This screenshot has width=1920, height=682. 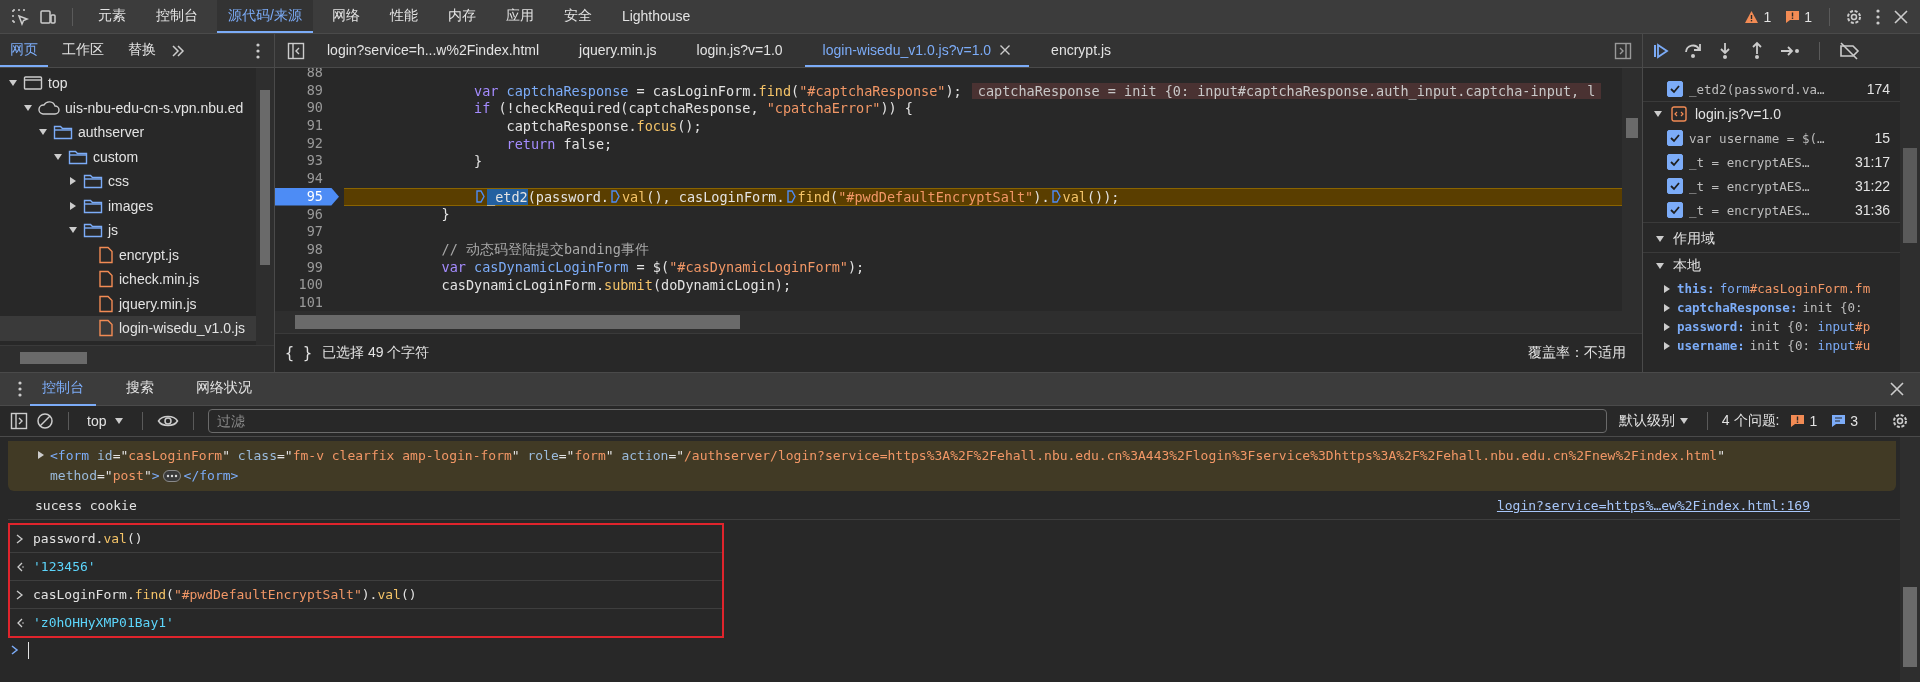 I want to click on panel-tab: 安全, so click(x=577, y=16).